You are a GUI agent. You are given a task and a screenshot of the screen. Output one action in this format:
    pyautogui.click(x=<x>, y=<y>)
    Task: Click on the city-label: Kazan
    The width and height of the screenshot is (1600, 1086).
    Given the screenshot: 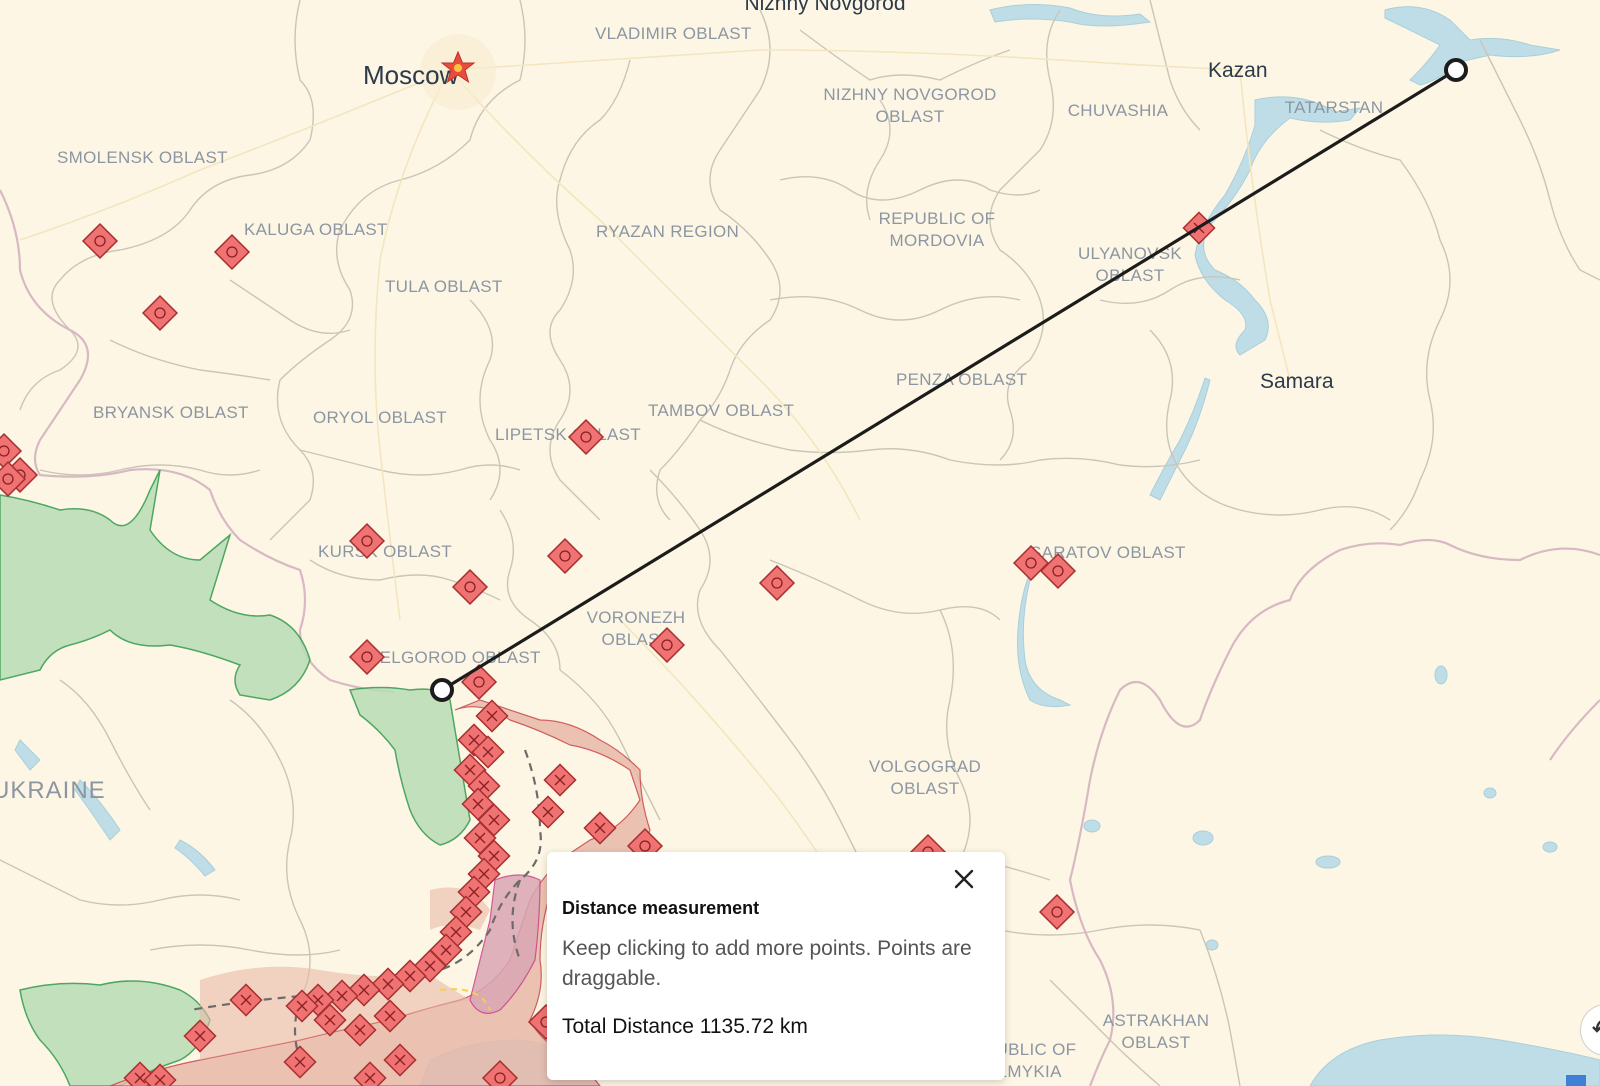 What is the action you would take?
    pyautogui.click(x=1238, y=70)
    